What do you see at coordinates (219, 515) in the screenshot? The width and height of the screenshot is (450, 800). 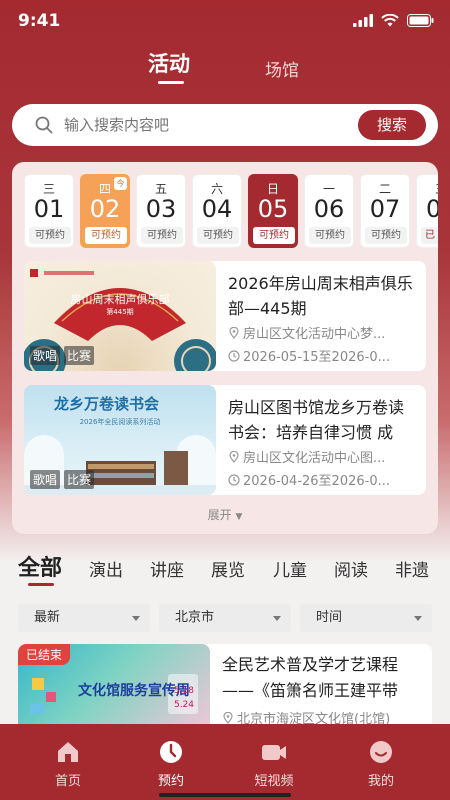 I see `expand-label: 展开` at bounding box center [219, 515].